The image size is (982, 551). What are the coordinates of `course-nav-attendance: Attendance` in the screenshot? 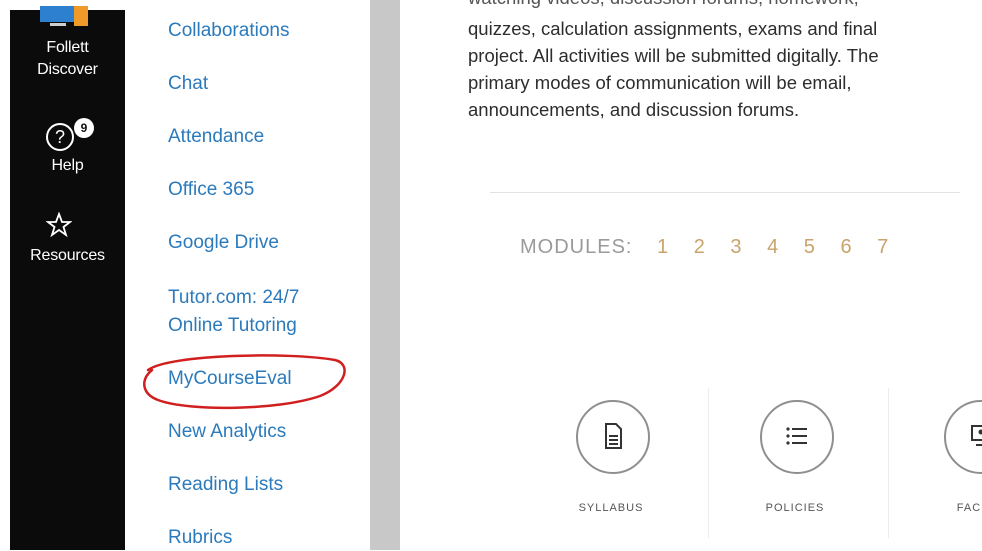 It's located at (216, 136).